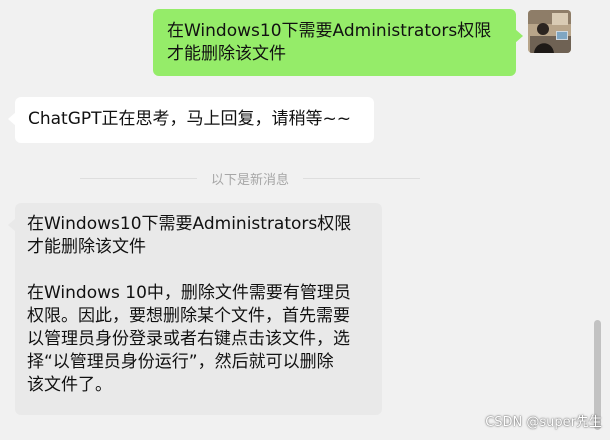 Image resolution: width=610 pixels, height=440 pixels. Describe the element at coordinates (138, 178) in the screenshot. I see `divider-line-left` at that location.